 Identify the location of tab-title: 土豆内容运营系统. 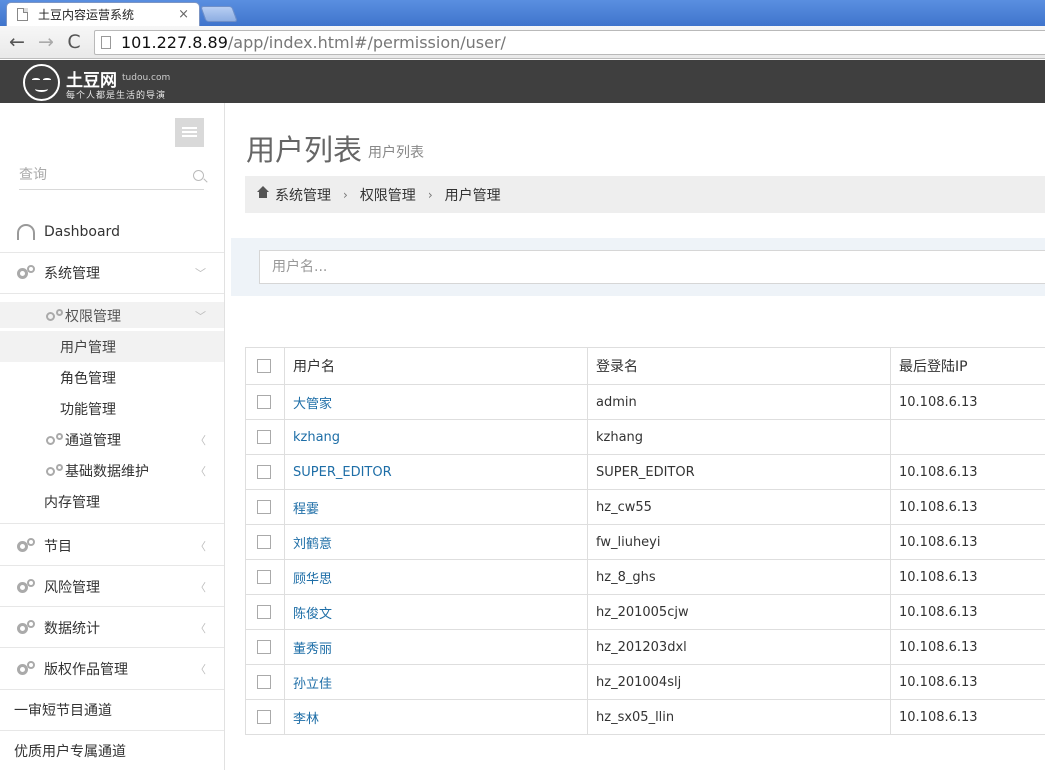
(86, 15).